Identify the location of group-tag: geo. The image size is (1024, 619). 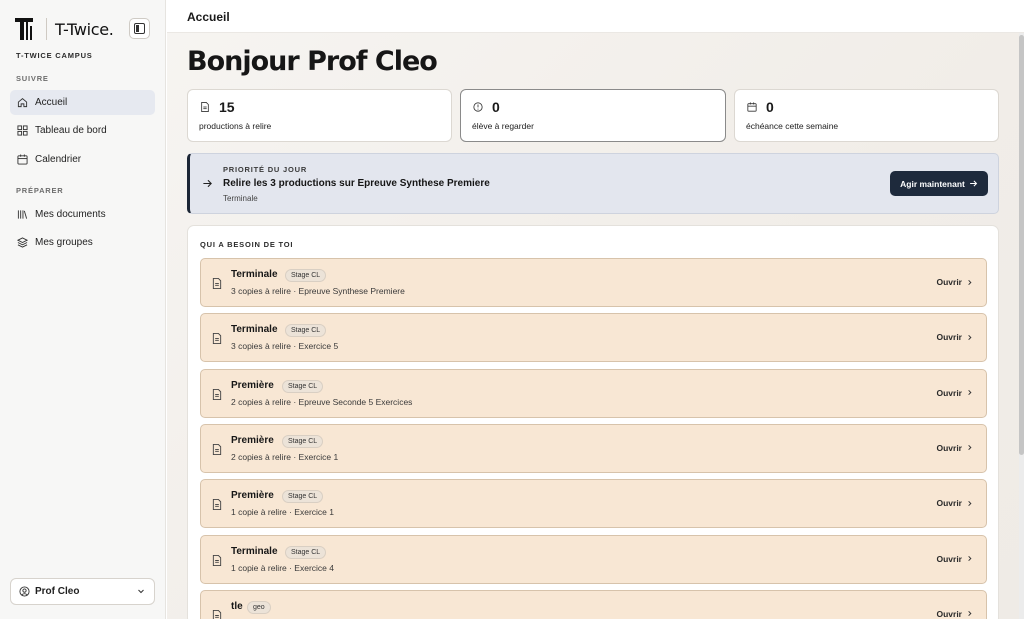
(259, 607).